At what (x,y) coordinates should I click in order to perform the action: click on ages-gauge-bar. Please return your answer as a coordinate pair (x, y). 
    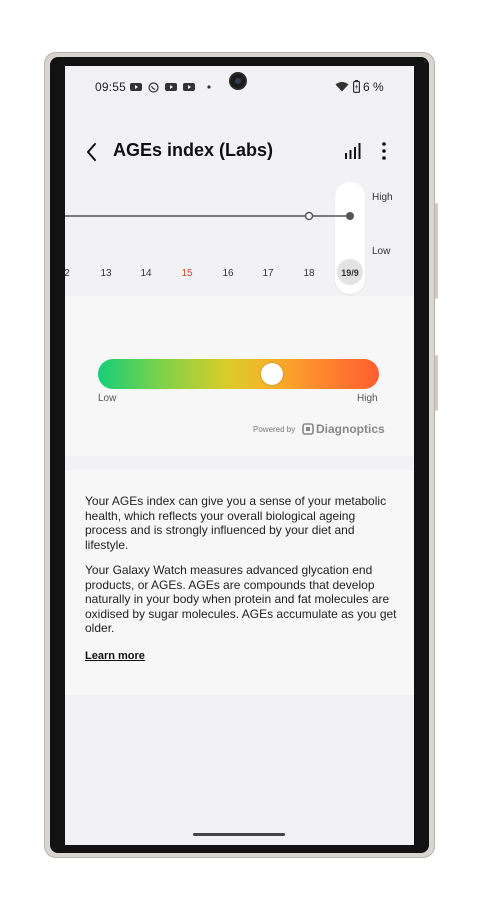
    Looking at the image, I should click on (238, 374).